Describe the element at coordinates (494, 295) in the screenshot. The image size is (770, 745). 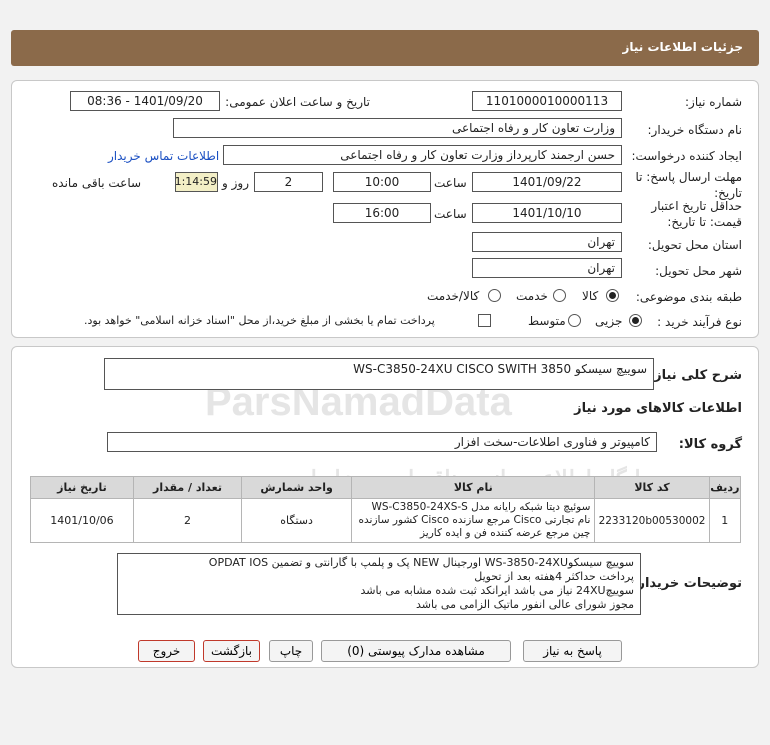
I see `category-radio-goods-service` at that location.